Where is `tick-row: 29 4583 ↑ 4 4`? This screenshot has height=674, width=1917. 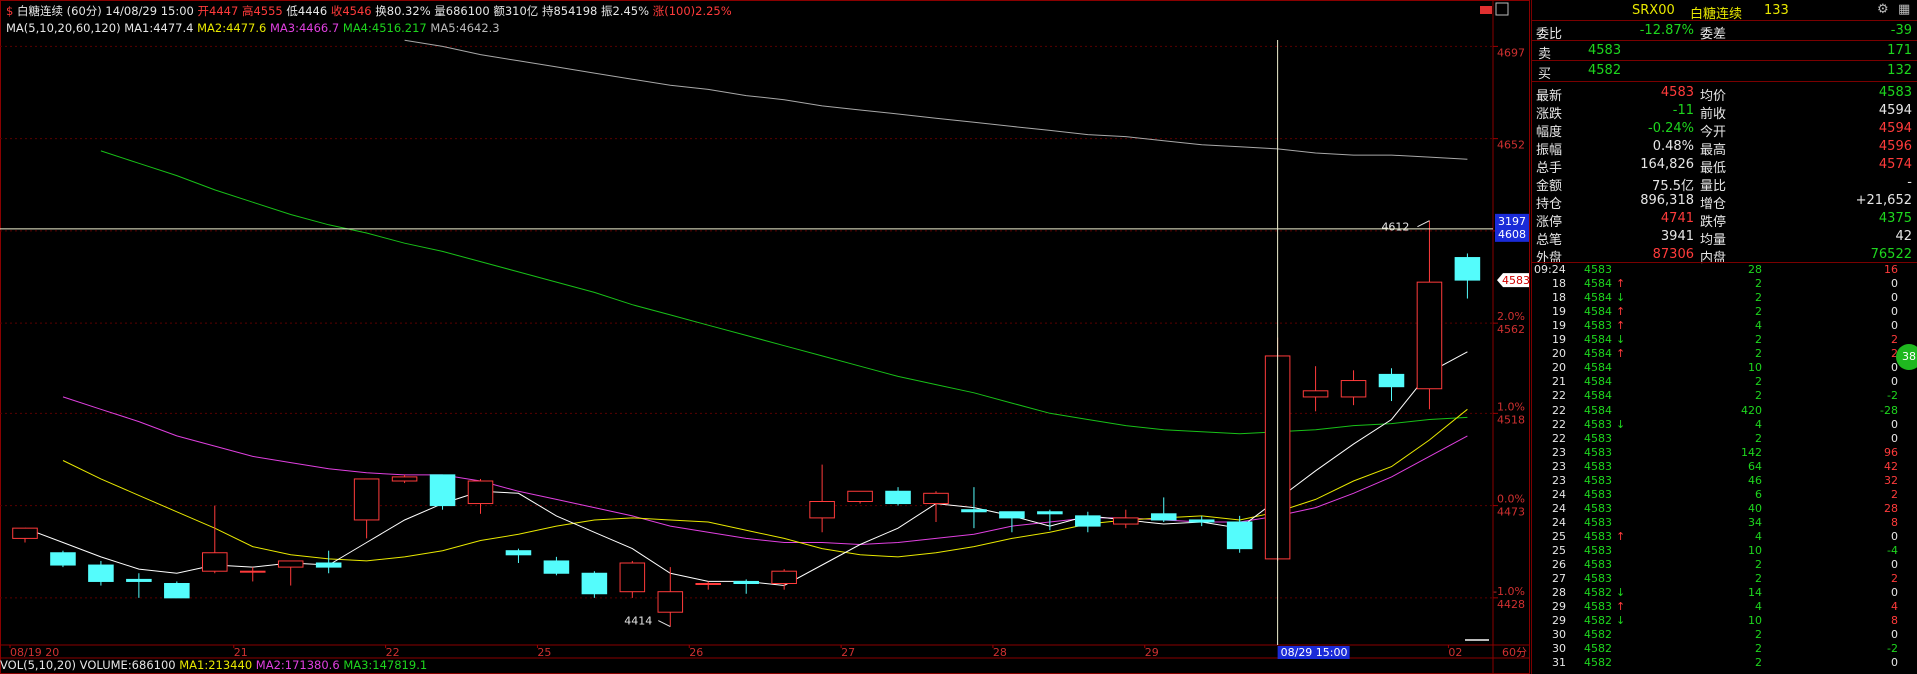
tick-row: 29 4583 ↑ 4 4 is located at coordinates (1722, 607).